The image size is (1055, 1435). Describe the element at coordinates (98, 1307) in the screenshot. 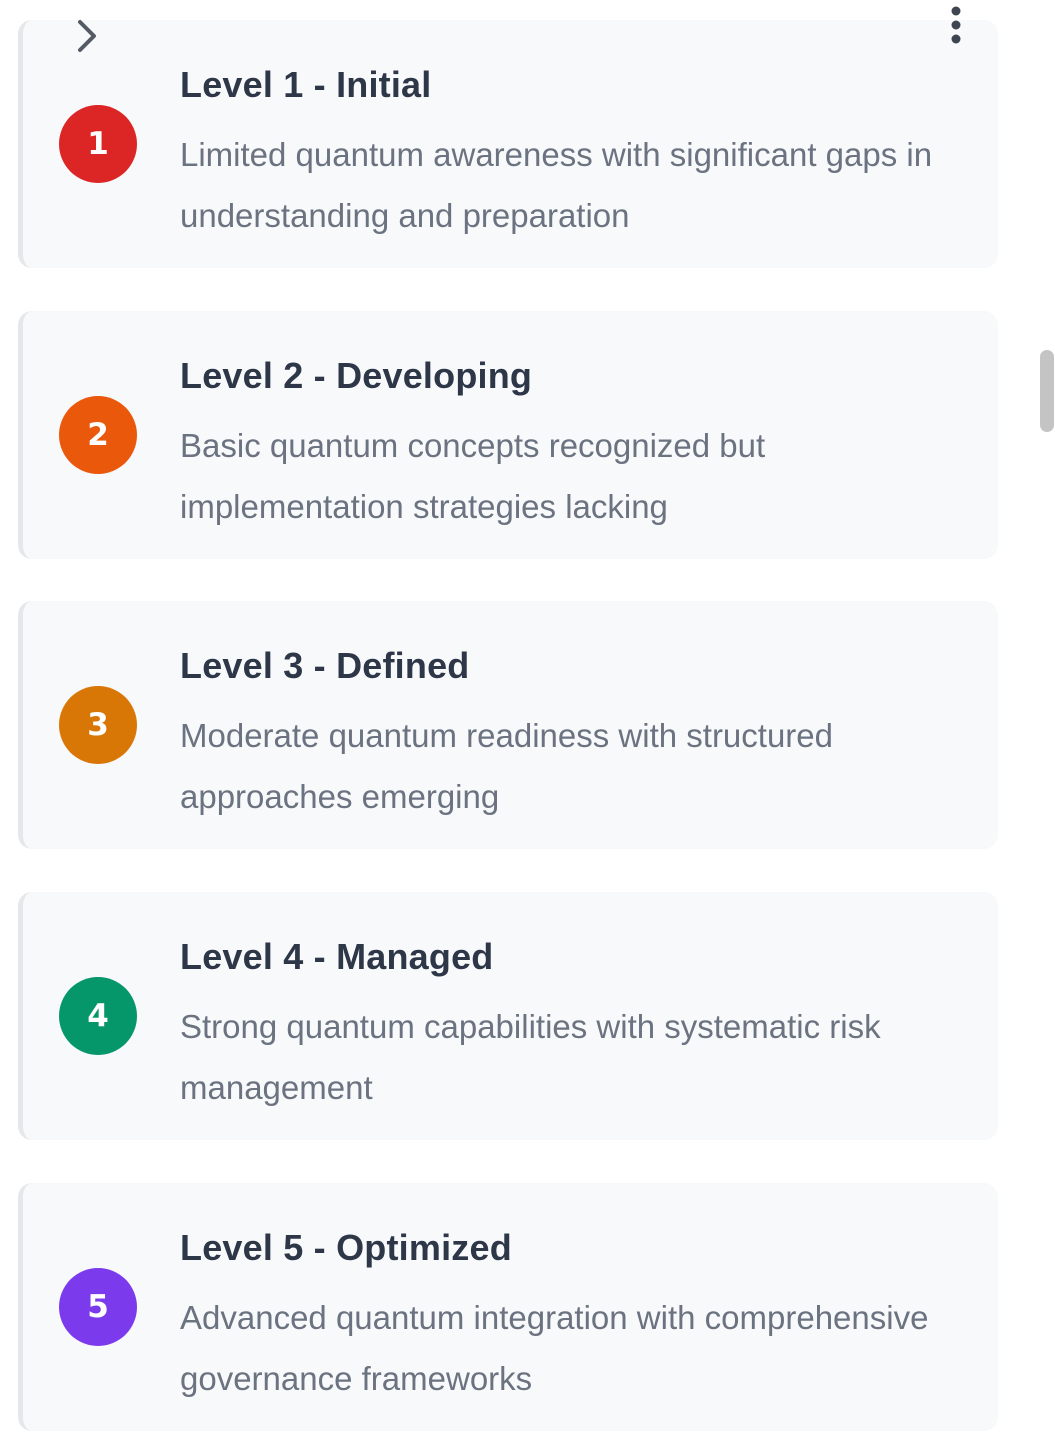

I see `level-badge: 5` at that location.